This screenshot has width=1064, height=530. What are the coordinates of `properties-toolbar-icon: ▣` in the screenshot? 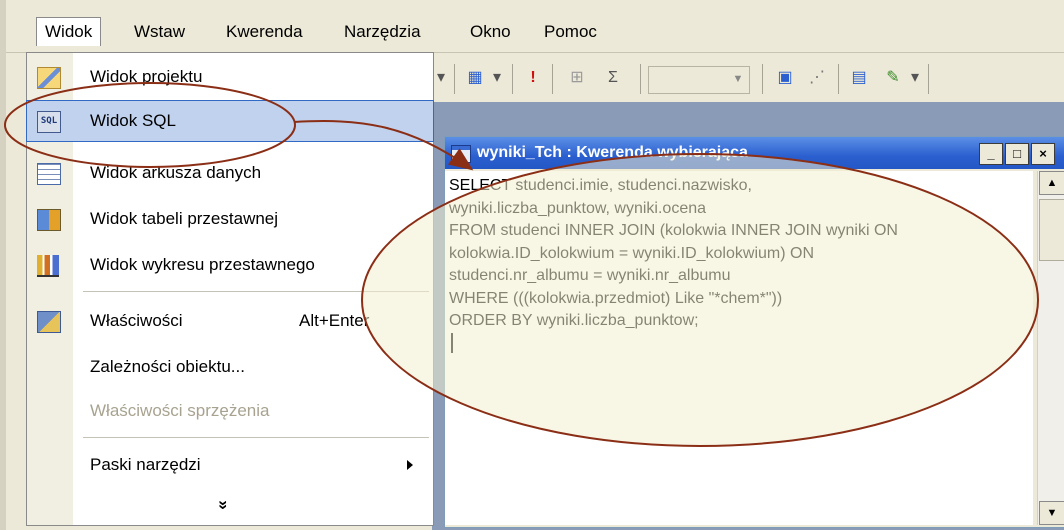 It's located at (785, 78).